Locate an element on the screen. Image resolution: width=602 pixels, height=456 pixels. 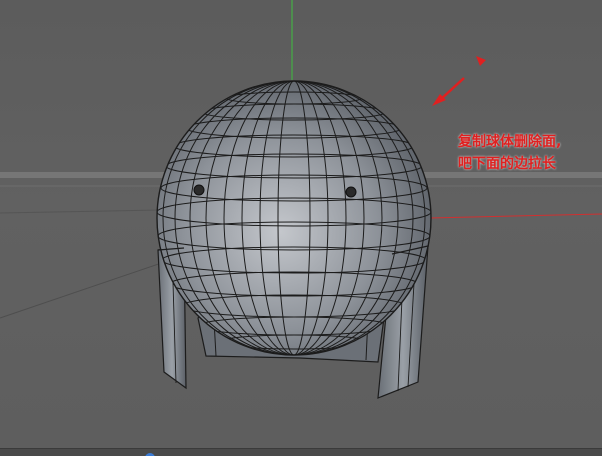
right-eye is located at coordinates (351, 192).